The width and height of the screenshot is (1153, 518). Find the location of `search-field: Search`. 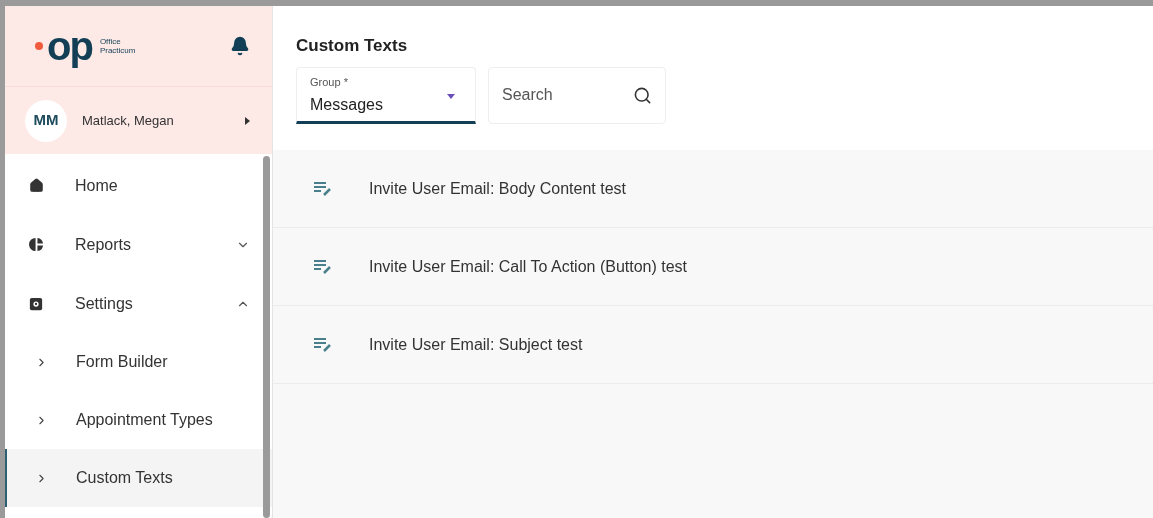

search-field: Search is located at coordinates (577, 95).